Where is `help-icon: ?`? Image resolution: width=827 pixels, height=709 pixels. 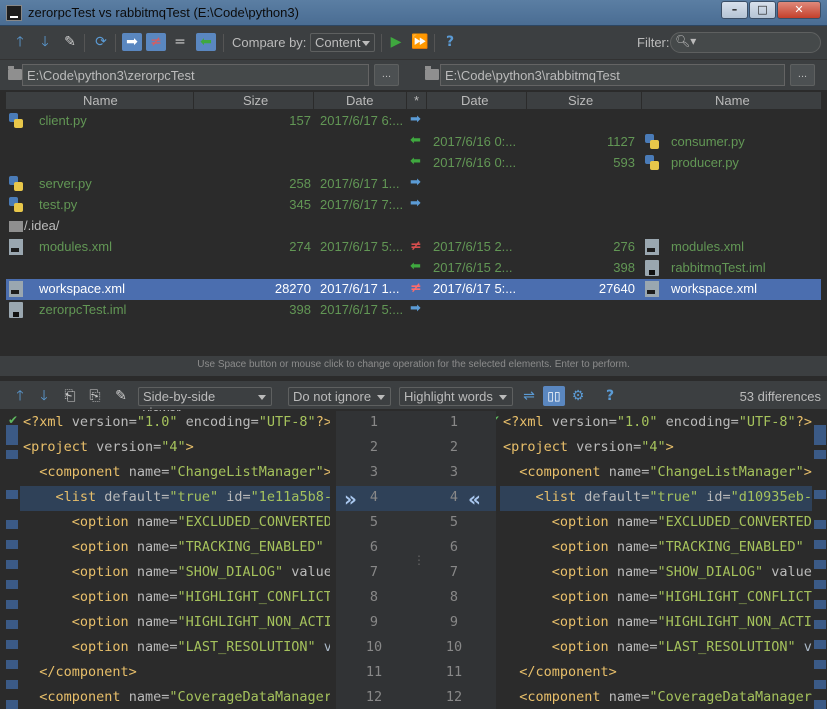
help-icon: ? is located at coordinates (450, 42).